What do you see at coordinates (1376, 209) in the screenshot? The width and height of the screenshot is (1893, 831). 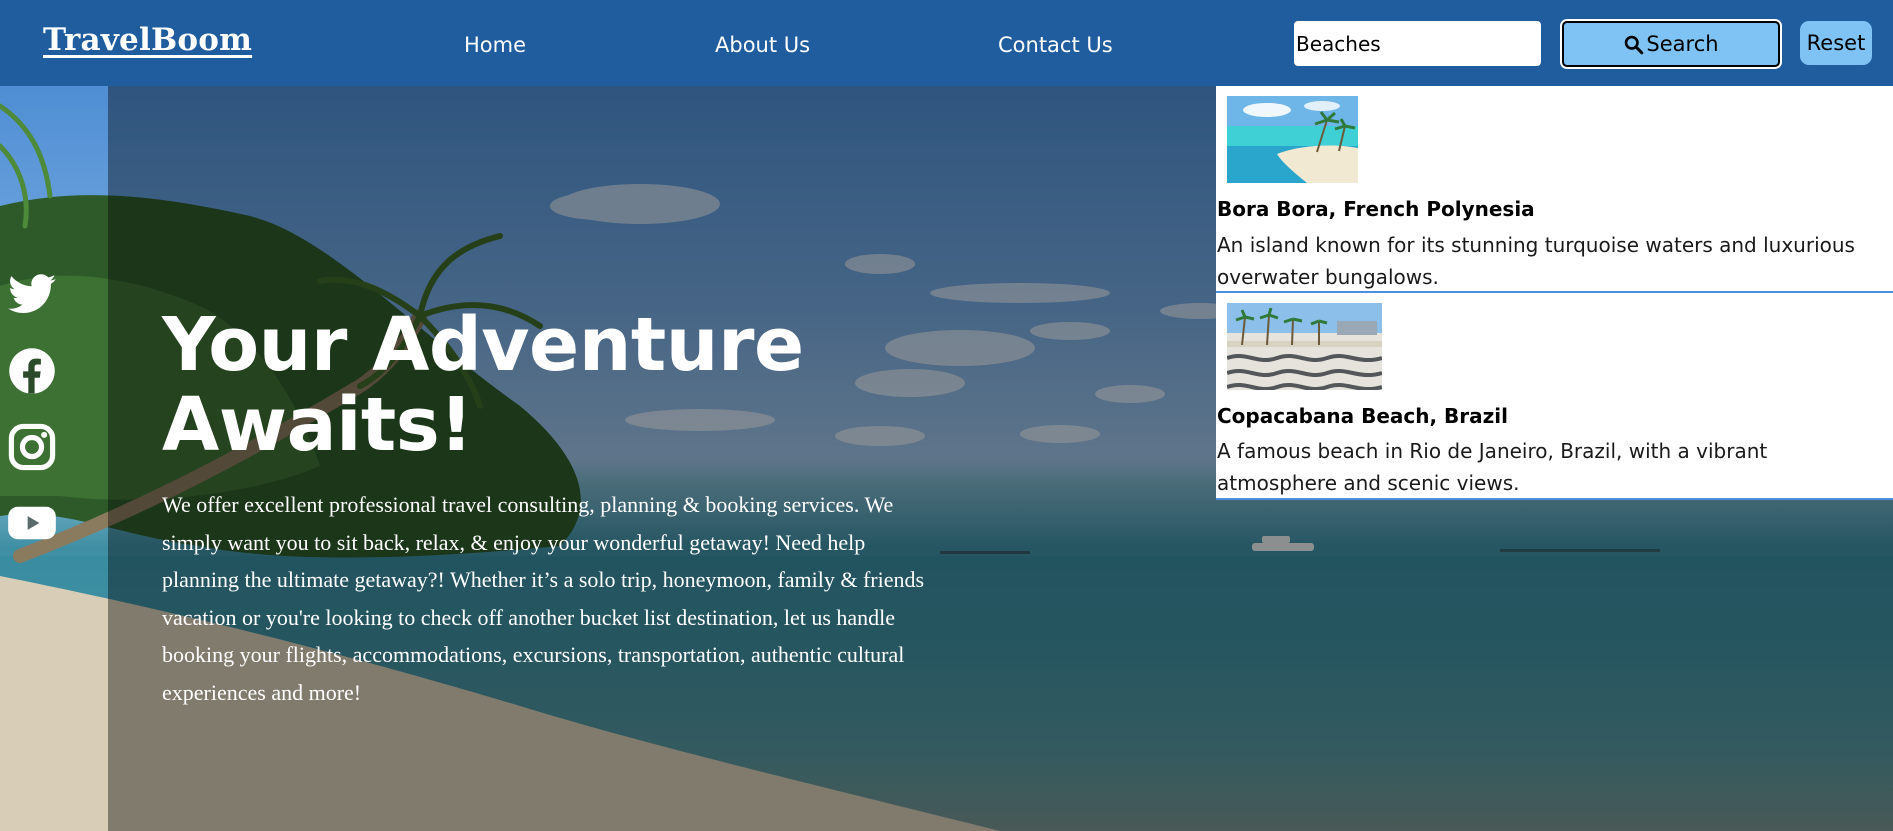 I see `result-title: Bora Bora, French Polynesia` at bounding box center [1376, 209].